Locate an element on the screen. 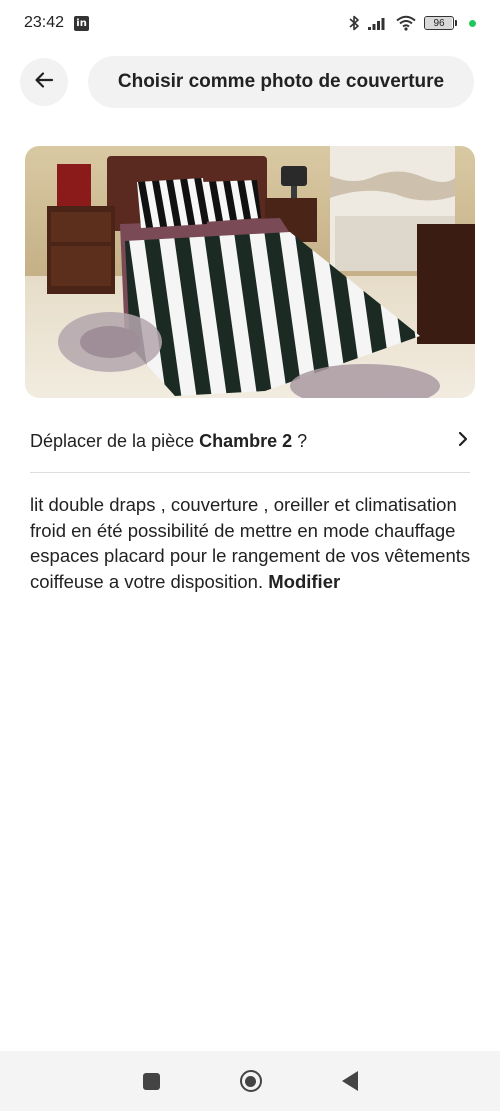  battery-tip is located at coordinates (456, 23).